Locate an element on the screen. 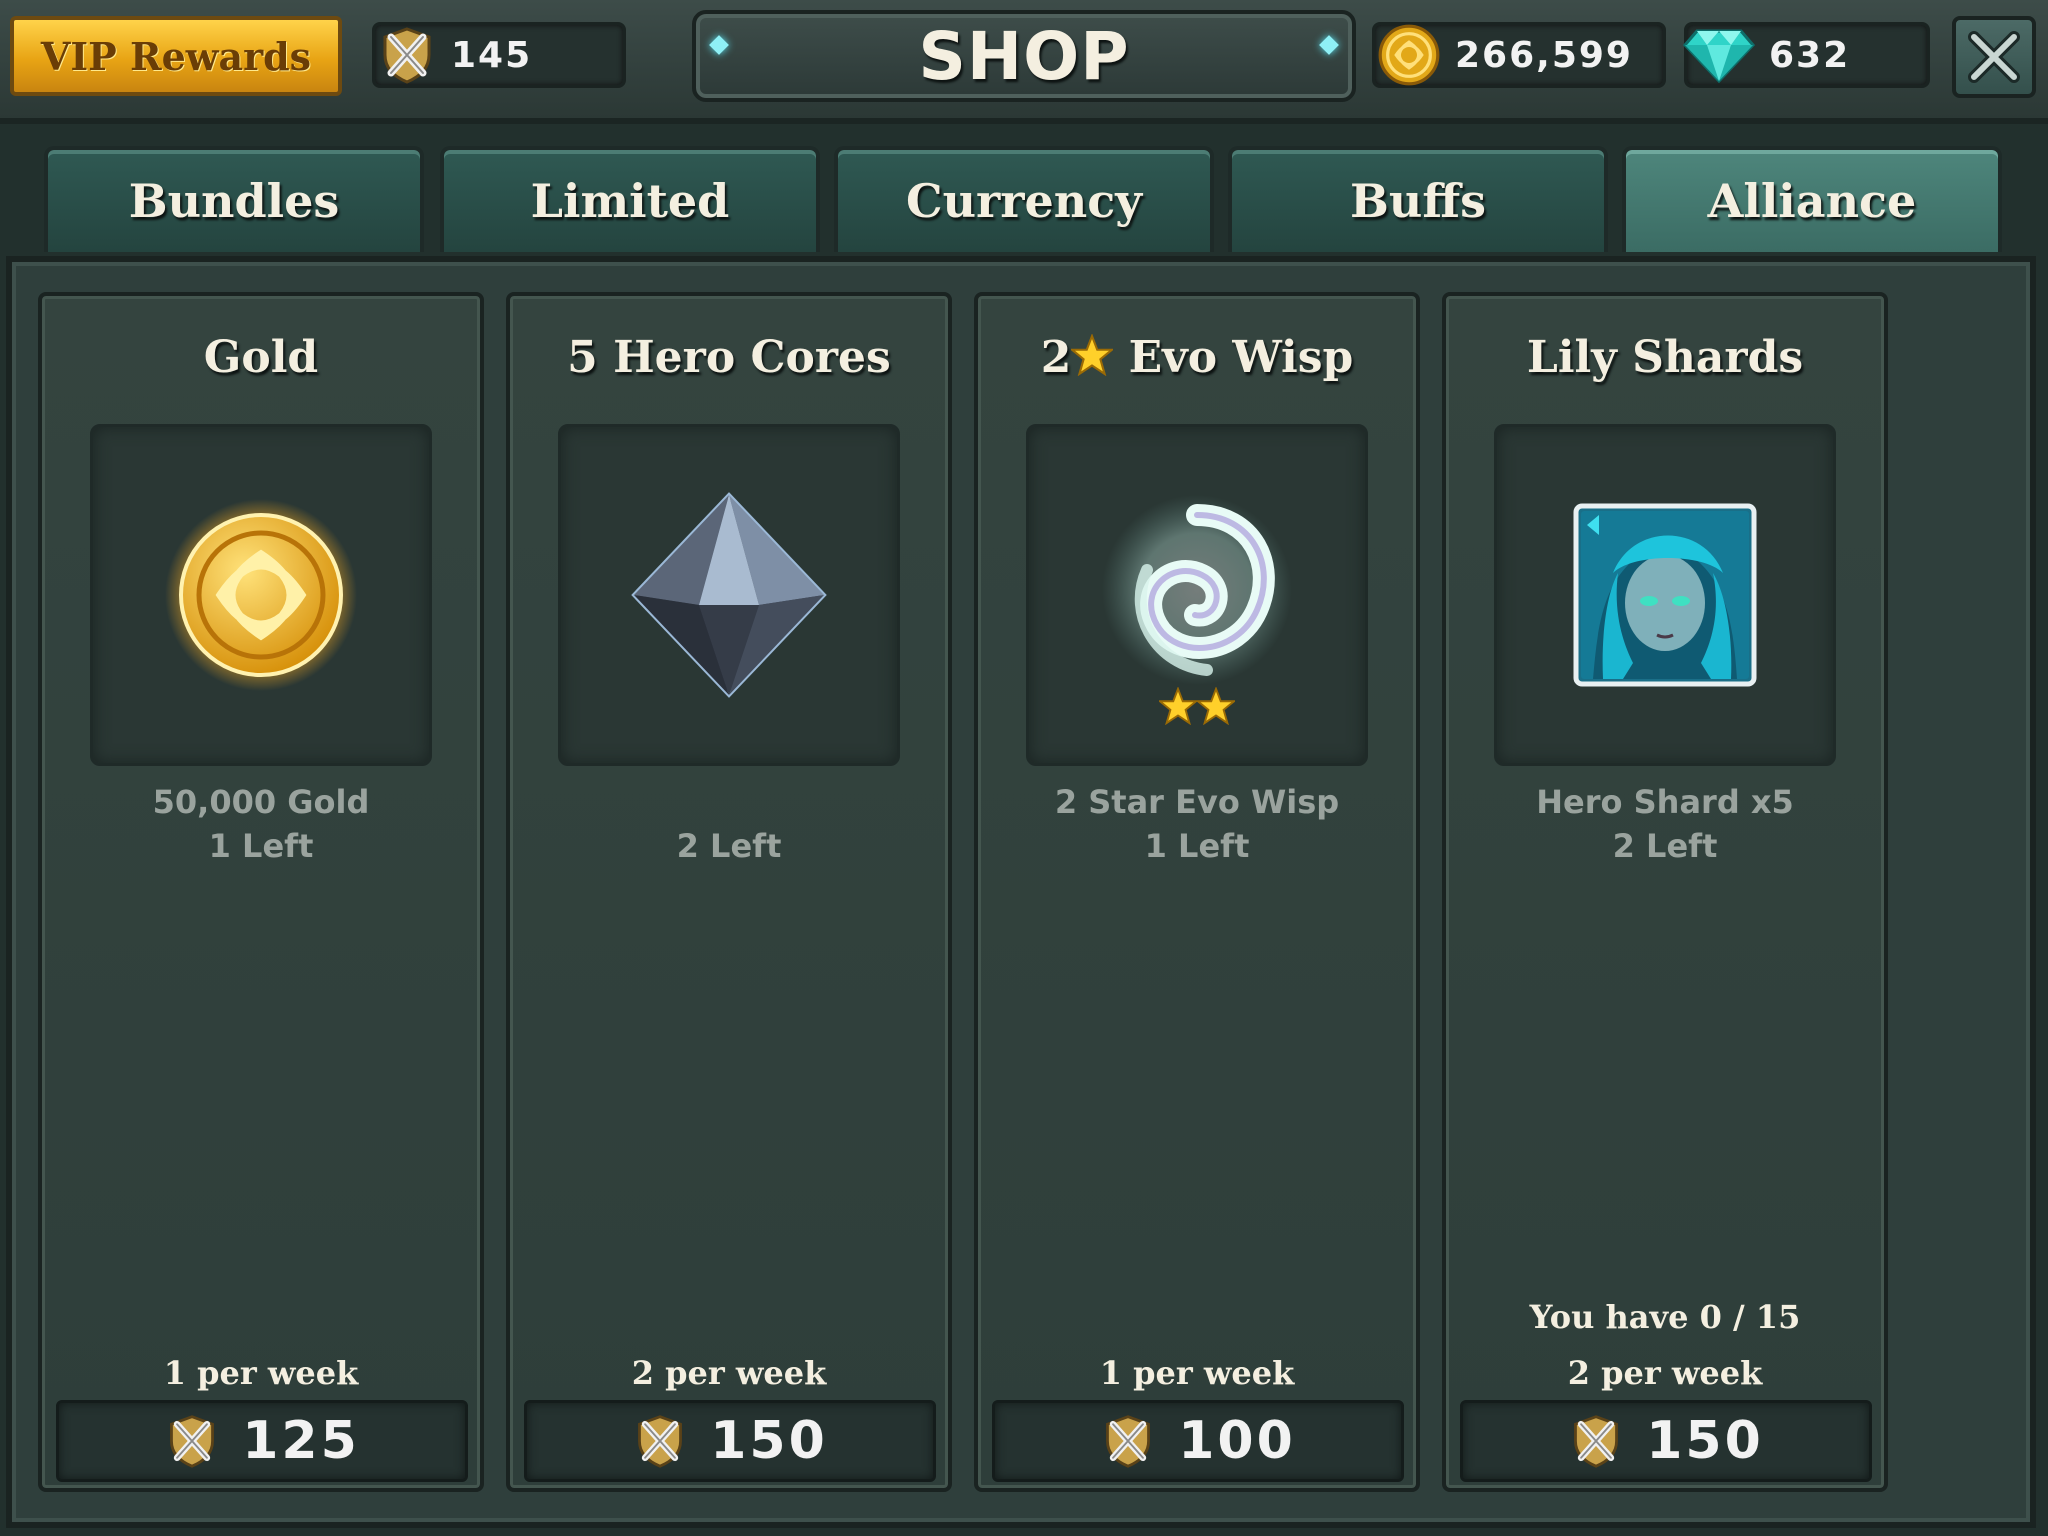 The width and height of the screenshot is (2048, 1536). item-quantity is located at coordinates (729, 802).